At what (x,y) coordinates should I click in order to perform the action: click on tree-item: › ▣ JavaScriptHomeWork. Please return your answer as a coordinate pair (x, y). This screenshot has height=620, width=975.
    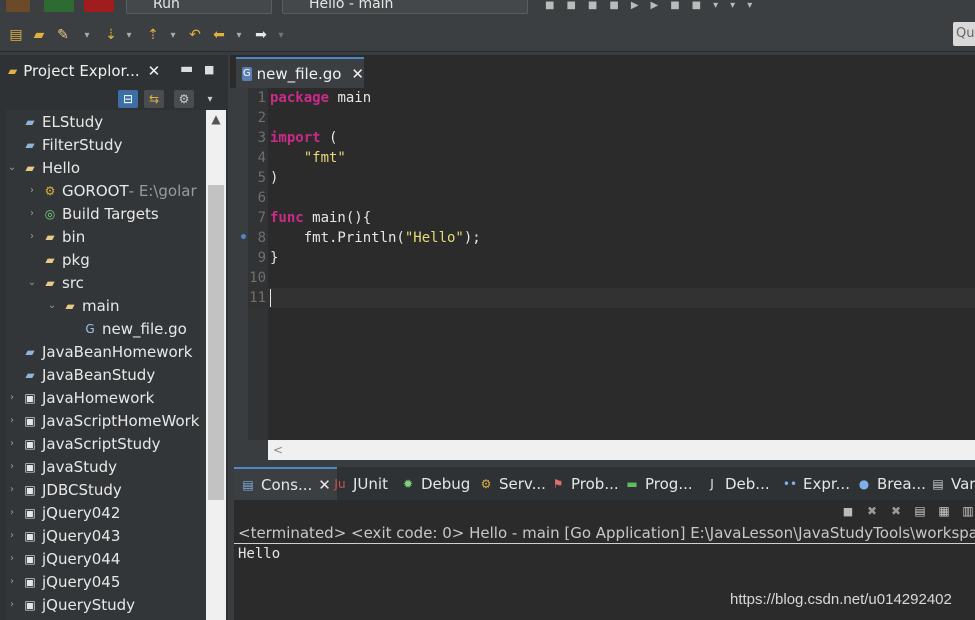
    Looking at the image, I should click on (102, 420).